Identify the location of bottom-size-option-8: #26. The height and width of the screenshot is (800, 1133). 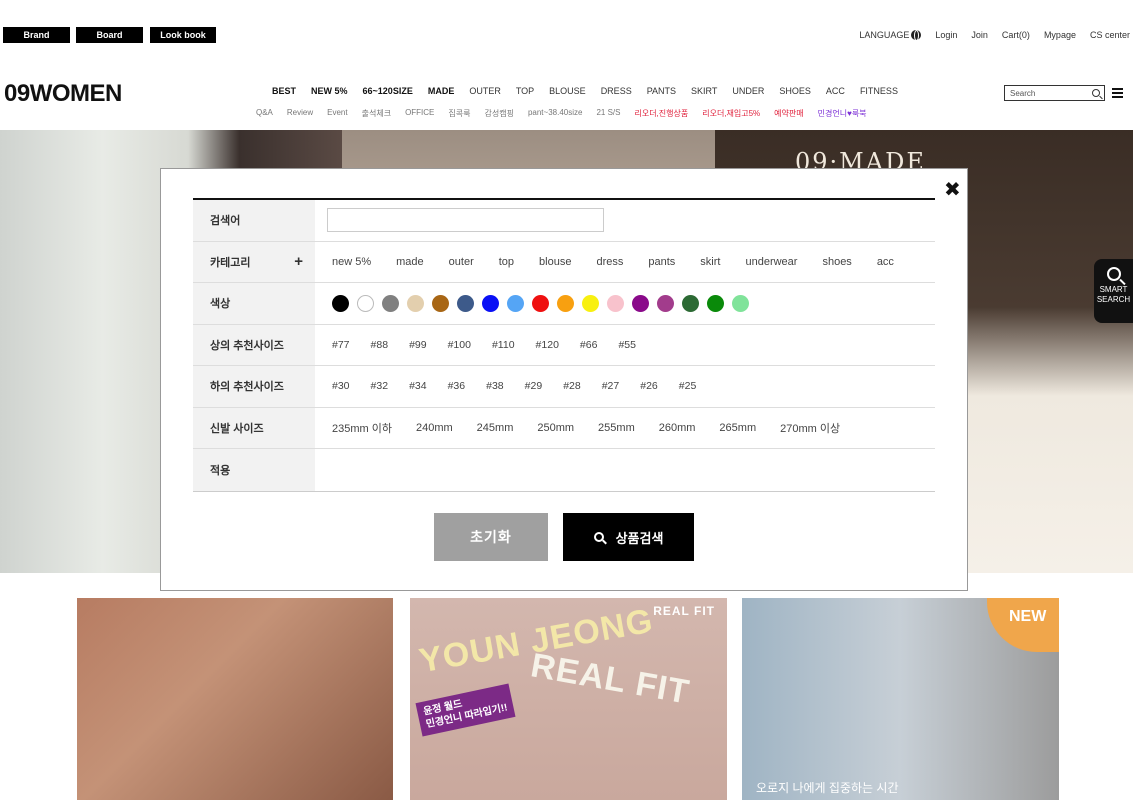
(649, 386).